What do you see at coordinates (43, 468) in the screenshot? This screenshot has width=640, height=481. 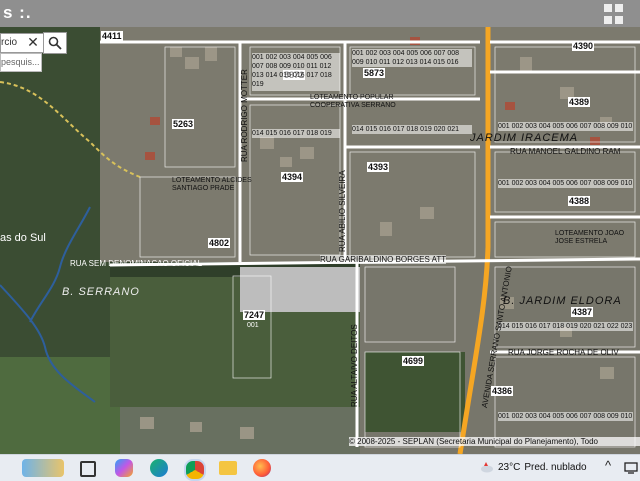 I see `widgets-icon` at bounding box center [43, 468].